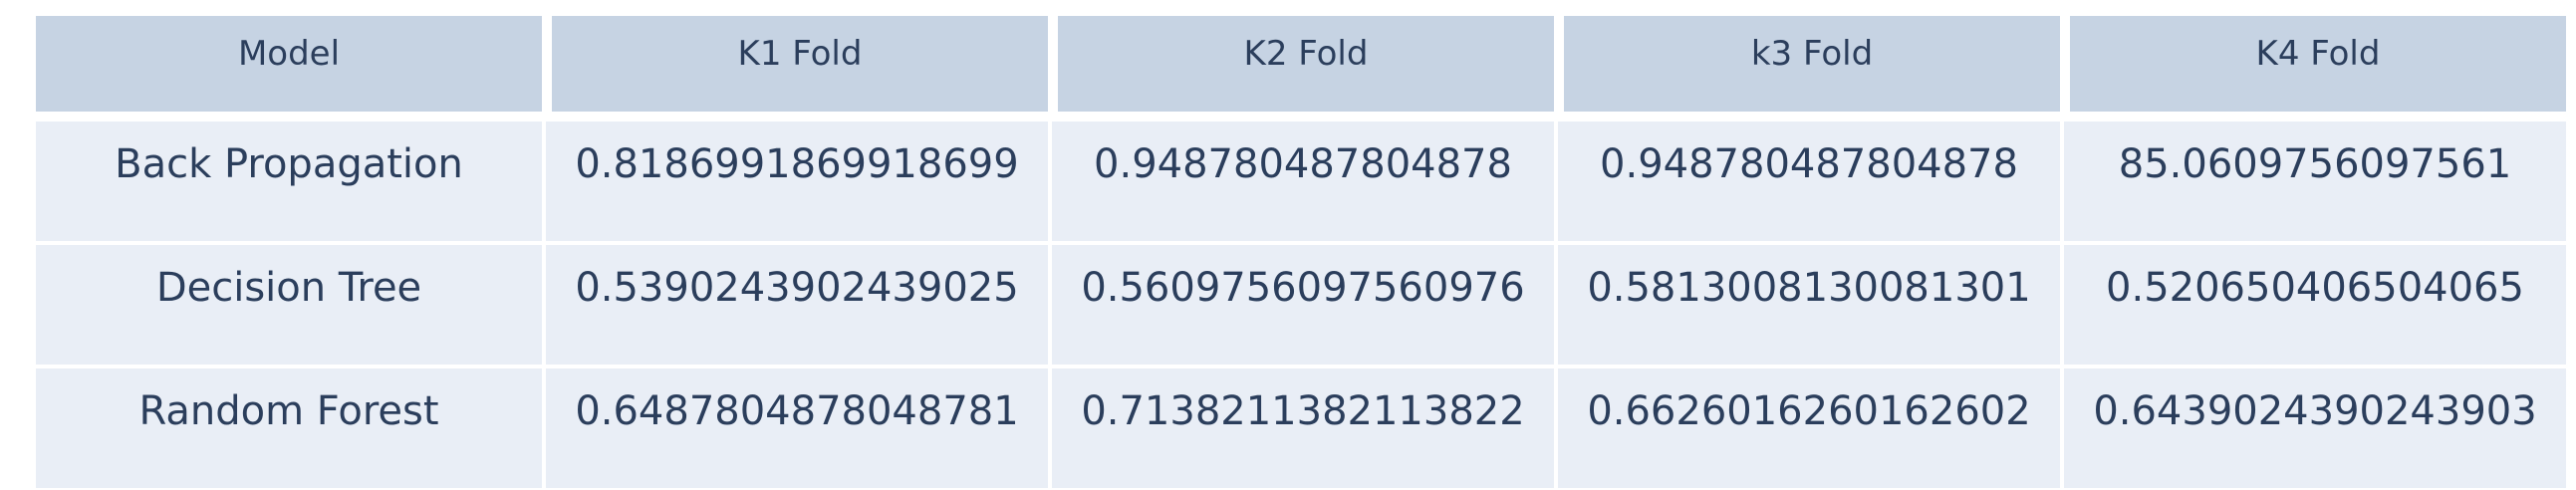 This screenshot has width=2576, height=490. What do you see at coordinates (795, 64) in the screenshot?
I see `header-cell-k1-fold: K1 Fold` at bounding box center [795, 64].